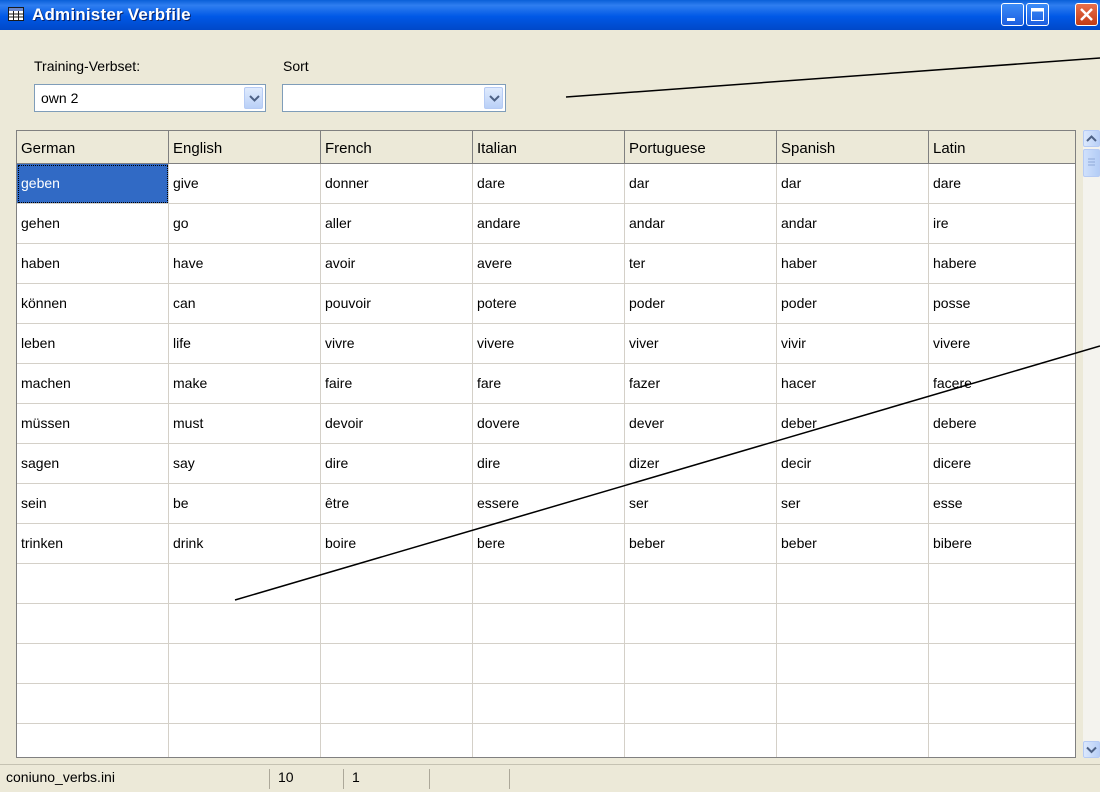  I want to click on column-header: French, so click(397, 147).